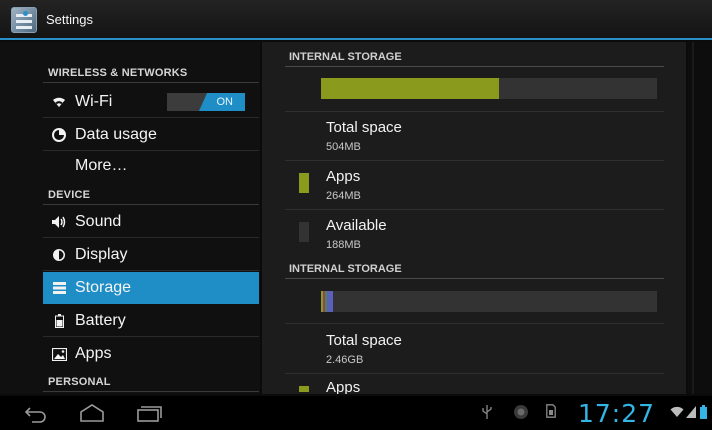  What do you see at coordinates (69, 19) in the screenshot?
I see `page-title: Settings` at bounding box center [69, 19].